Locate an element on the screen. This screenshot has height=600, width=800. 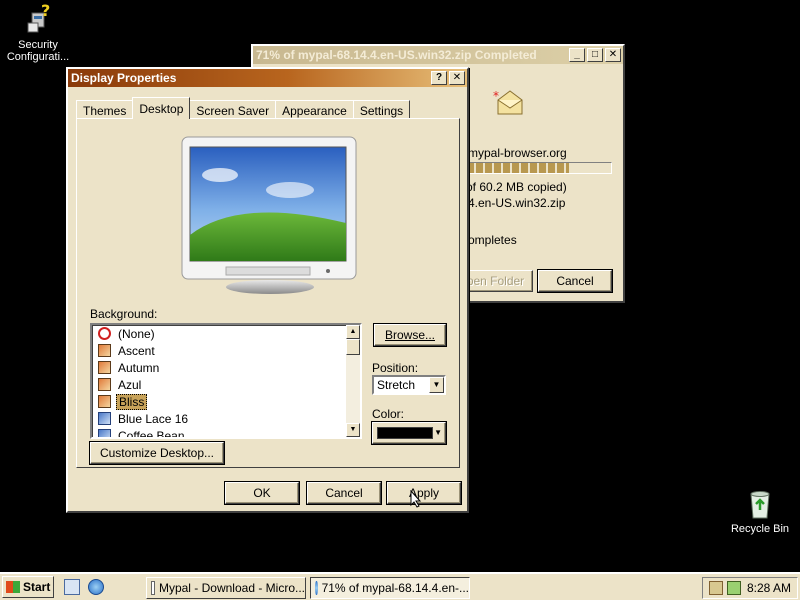
tab-appearance: Appearance is located at coordinates (314, 109).